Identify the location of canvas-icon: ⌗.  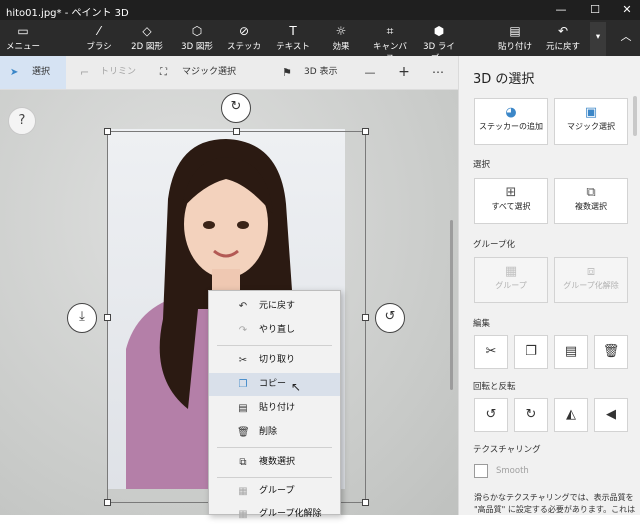
(390, 31).